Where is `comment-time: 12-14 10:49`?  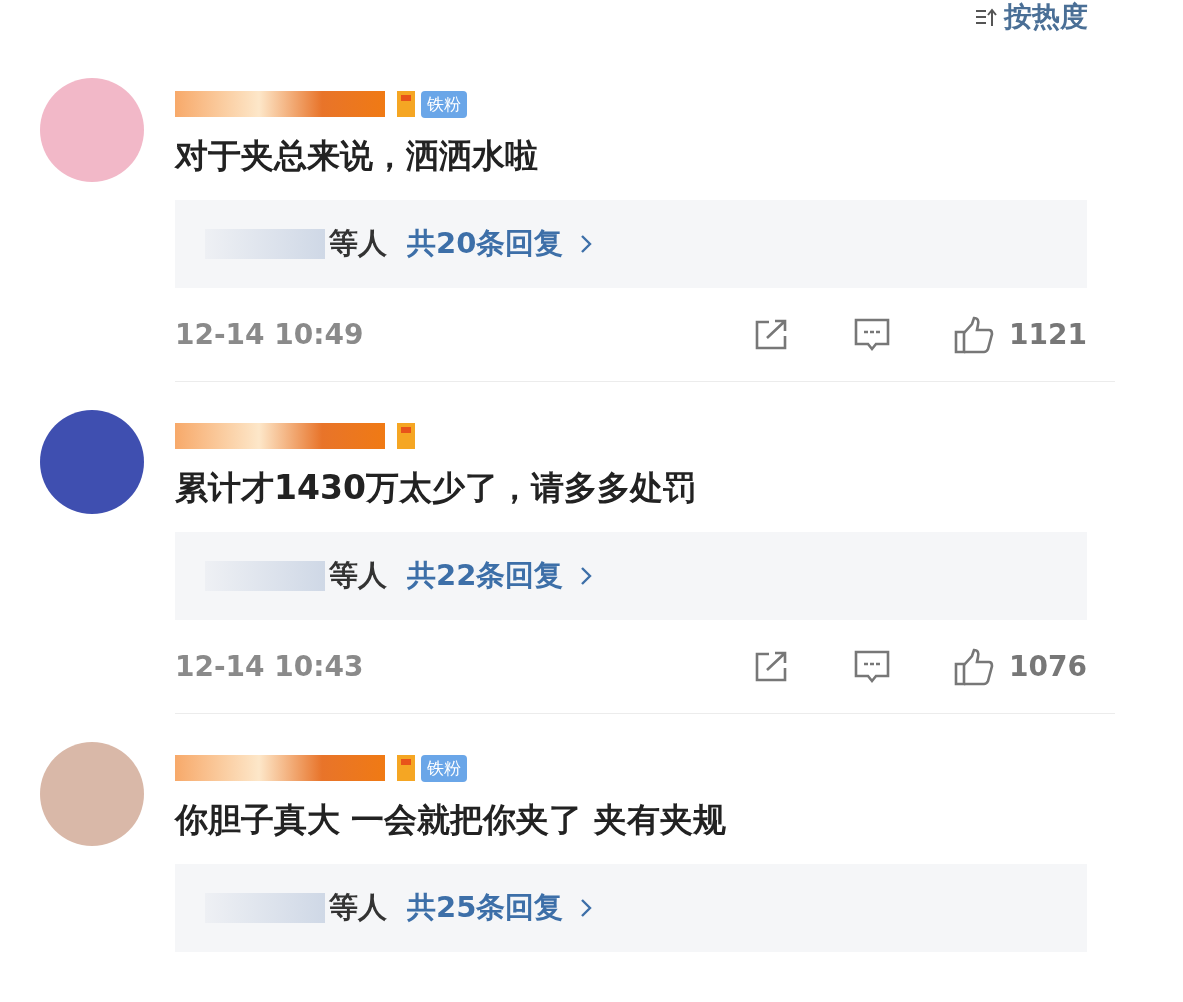 comment-time: 12-14 10:49 is located at coordinates (269, 334).